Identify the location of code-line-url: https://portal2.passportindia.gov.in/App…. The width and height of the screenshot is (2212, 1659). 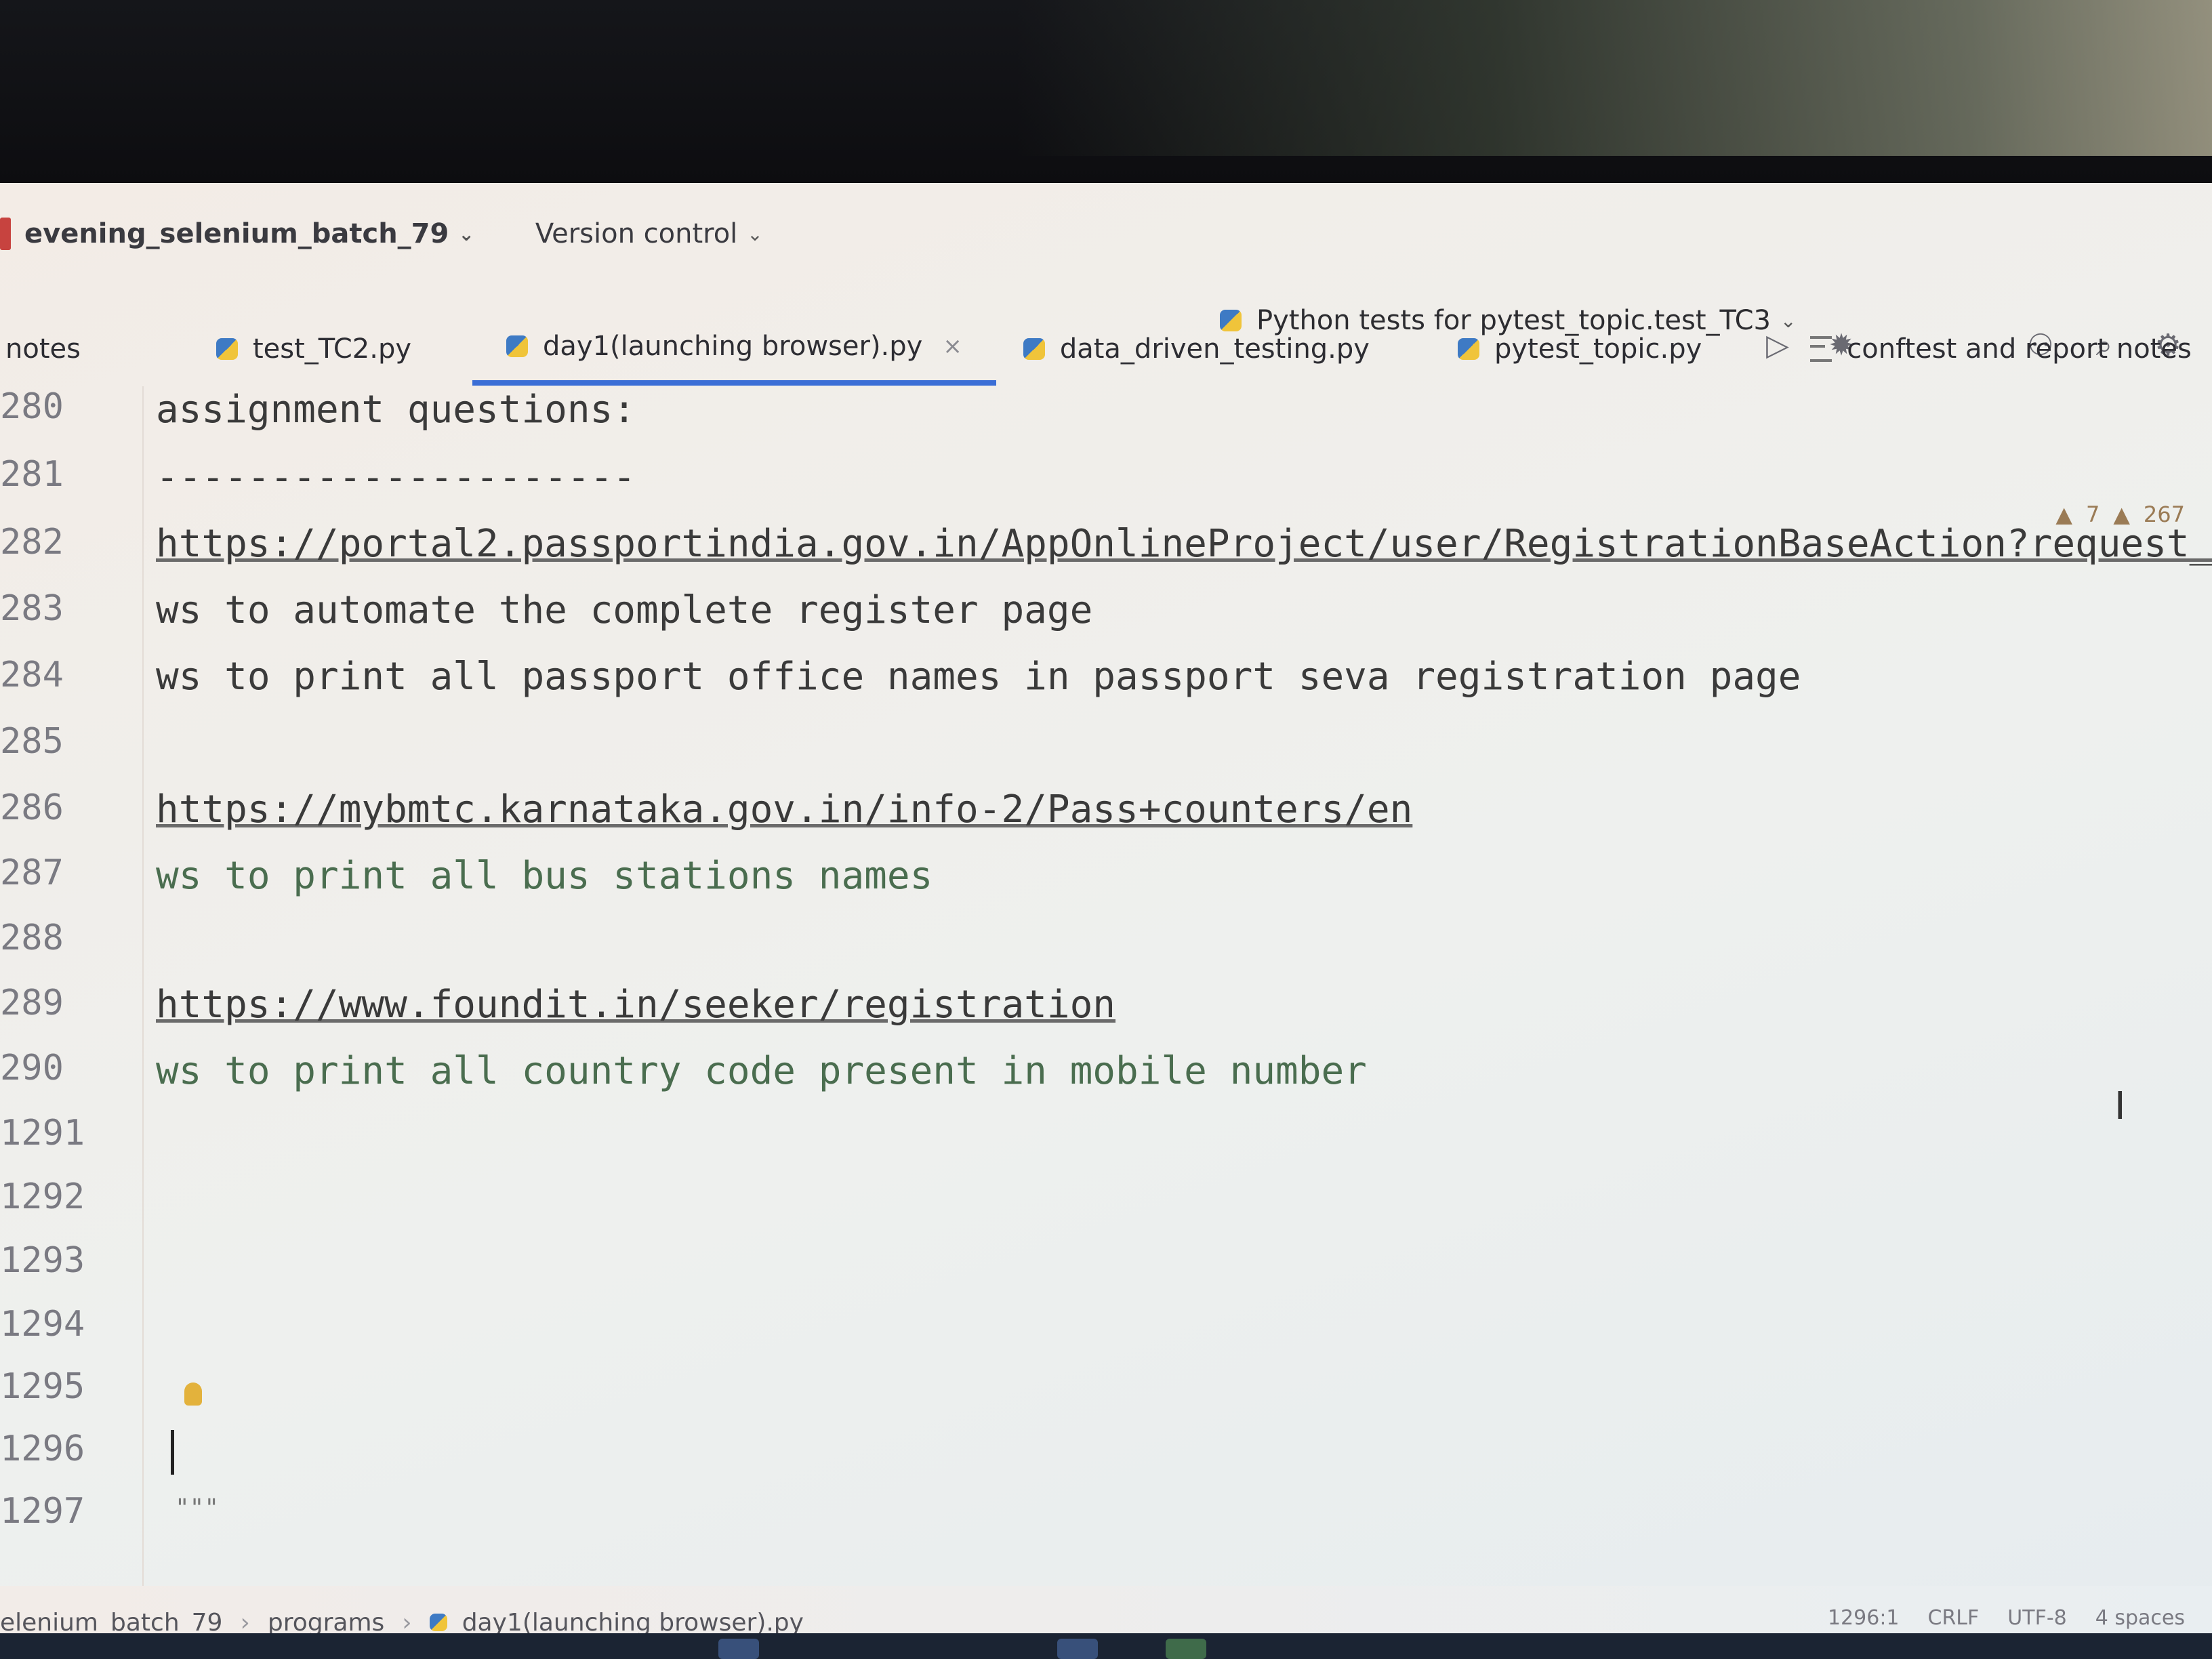
(1184, 544).